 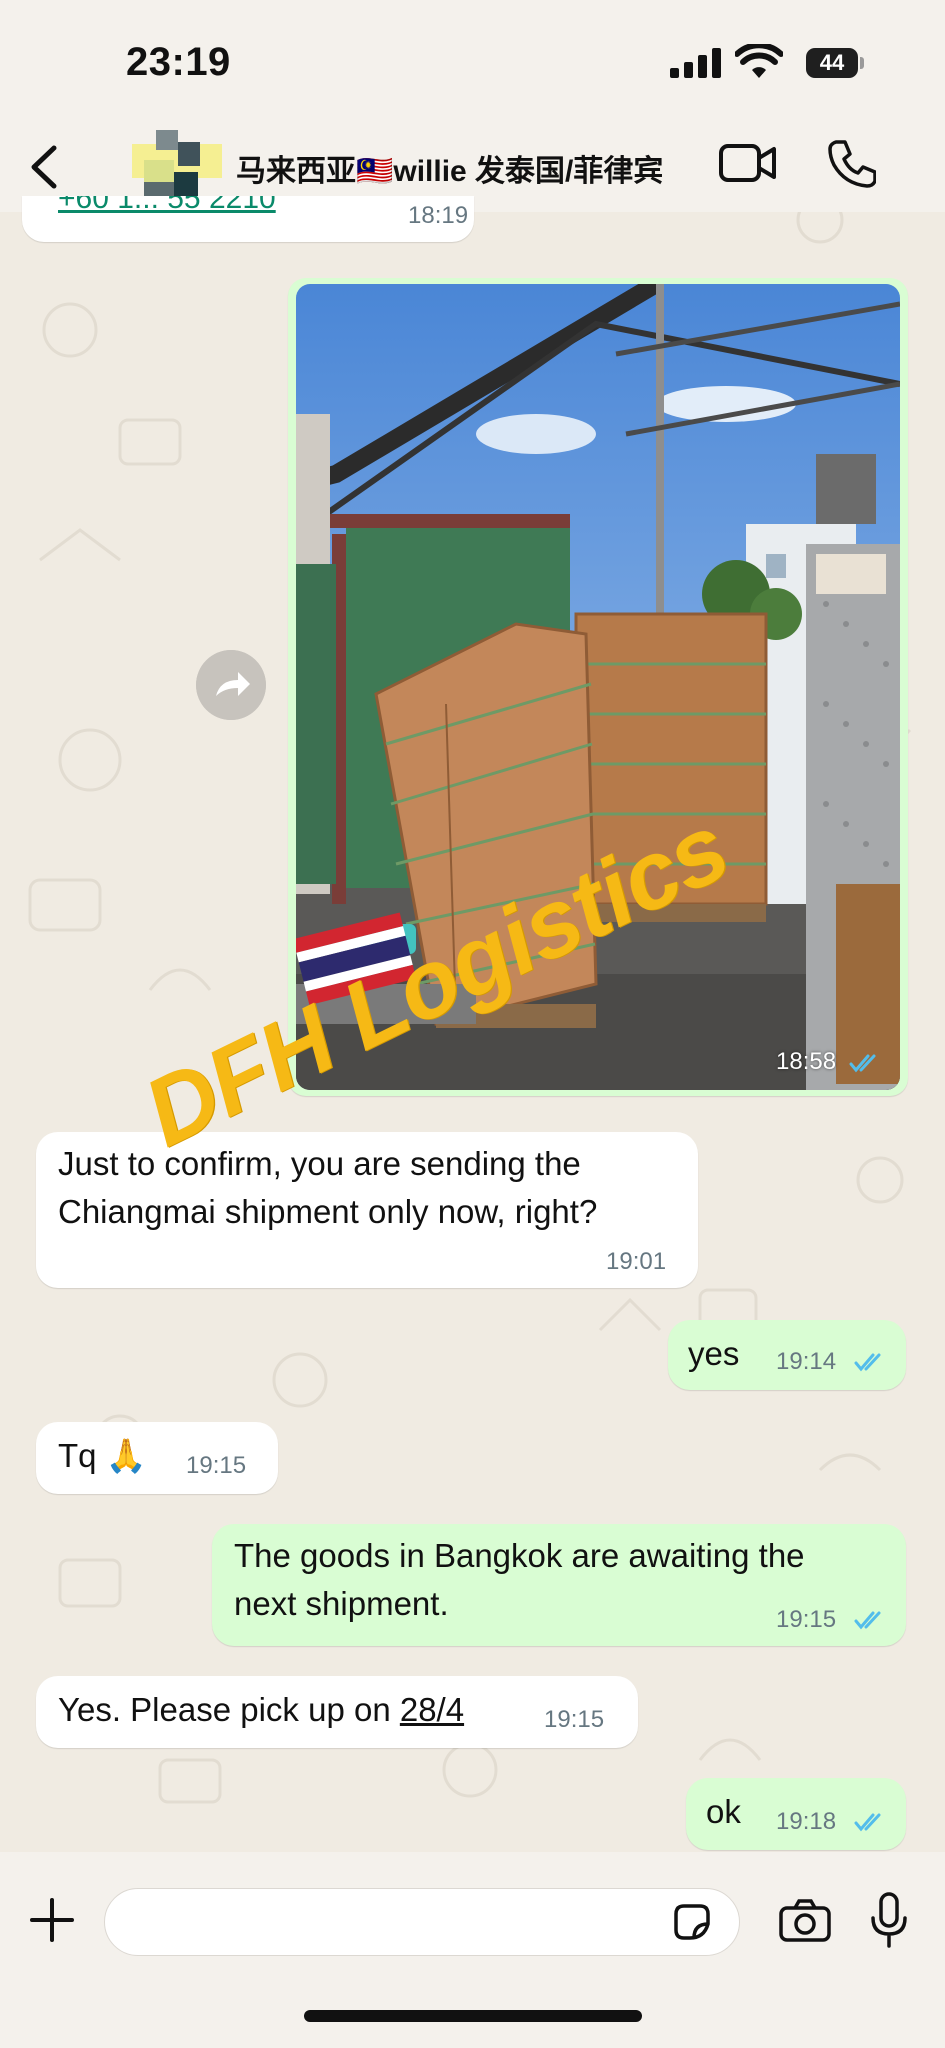 I want to click on incoming-message-bubble: Tq 🙏 19:15, so click(x=157, y=1458).